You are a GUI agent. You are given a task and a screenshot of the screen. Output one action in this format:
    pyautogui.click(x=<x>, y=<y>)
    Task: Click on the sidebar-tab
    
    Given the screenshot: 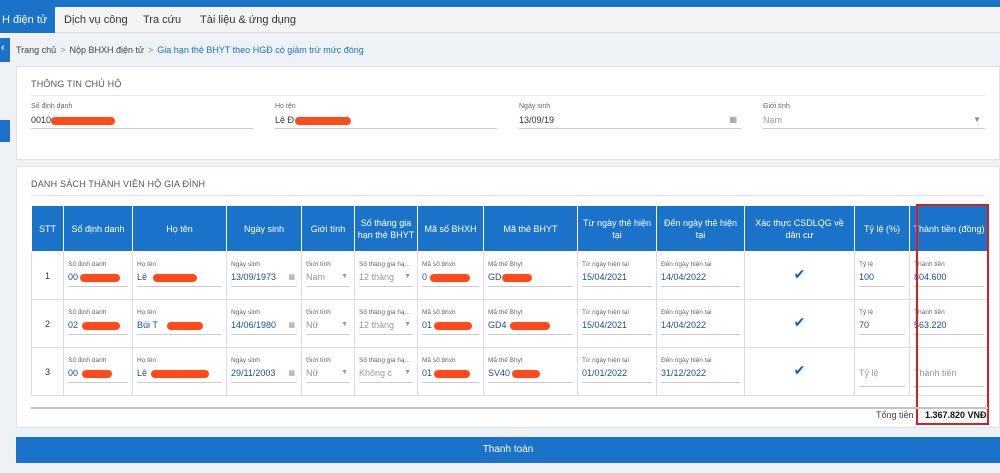 What is the action you would take?
    pyautogui.click(x=5, y=131)
    